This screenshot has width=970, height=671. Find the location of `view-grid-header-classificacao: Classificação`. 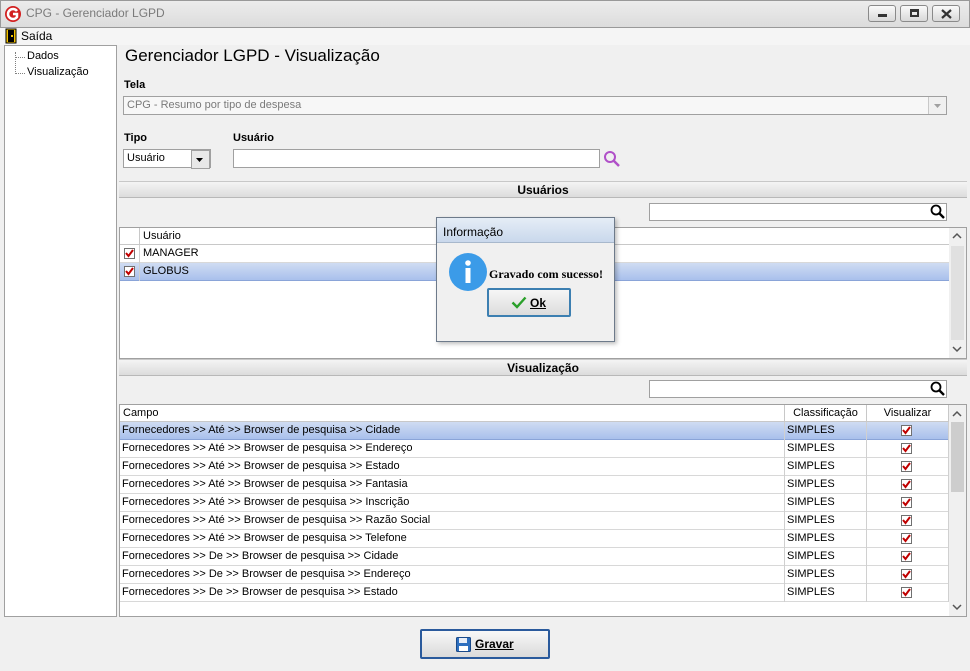

view-grid-header-classificacao: Classificação is located at coordinates (826, 413).